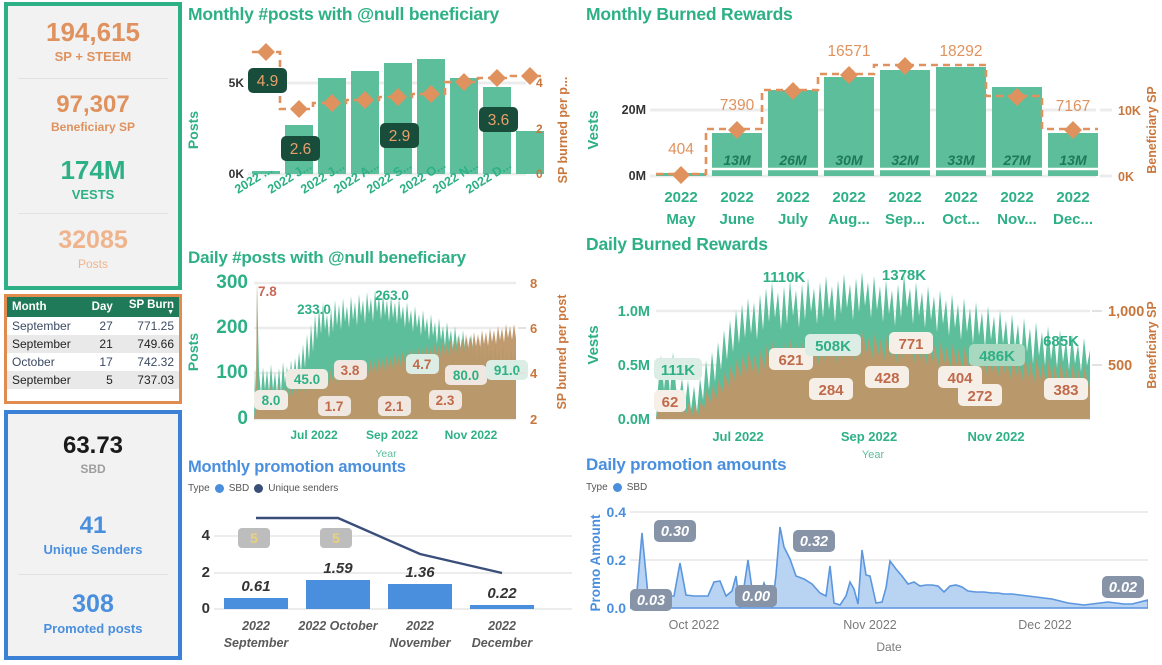  I want to click on y2-tick-0: 0, so click(539, 174).